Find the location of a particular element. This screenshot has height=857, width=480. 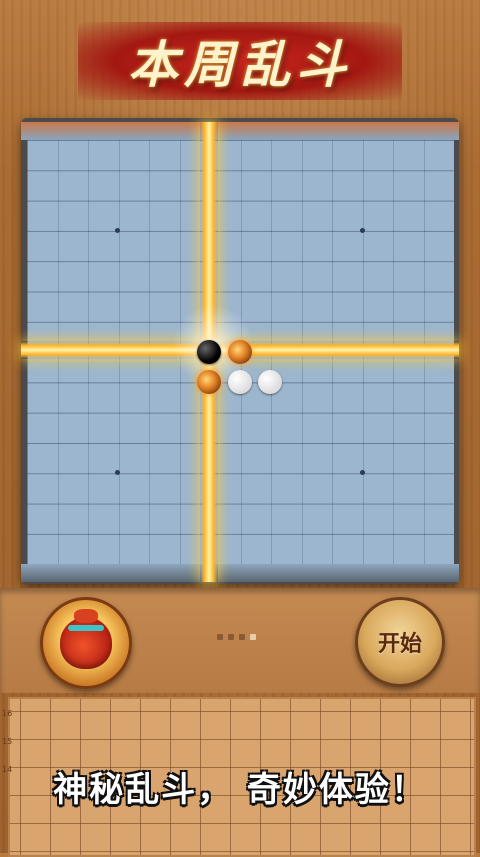

board-bottom-edge is located at coordinates (240, 573).